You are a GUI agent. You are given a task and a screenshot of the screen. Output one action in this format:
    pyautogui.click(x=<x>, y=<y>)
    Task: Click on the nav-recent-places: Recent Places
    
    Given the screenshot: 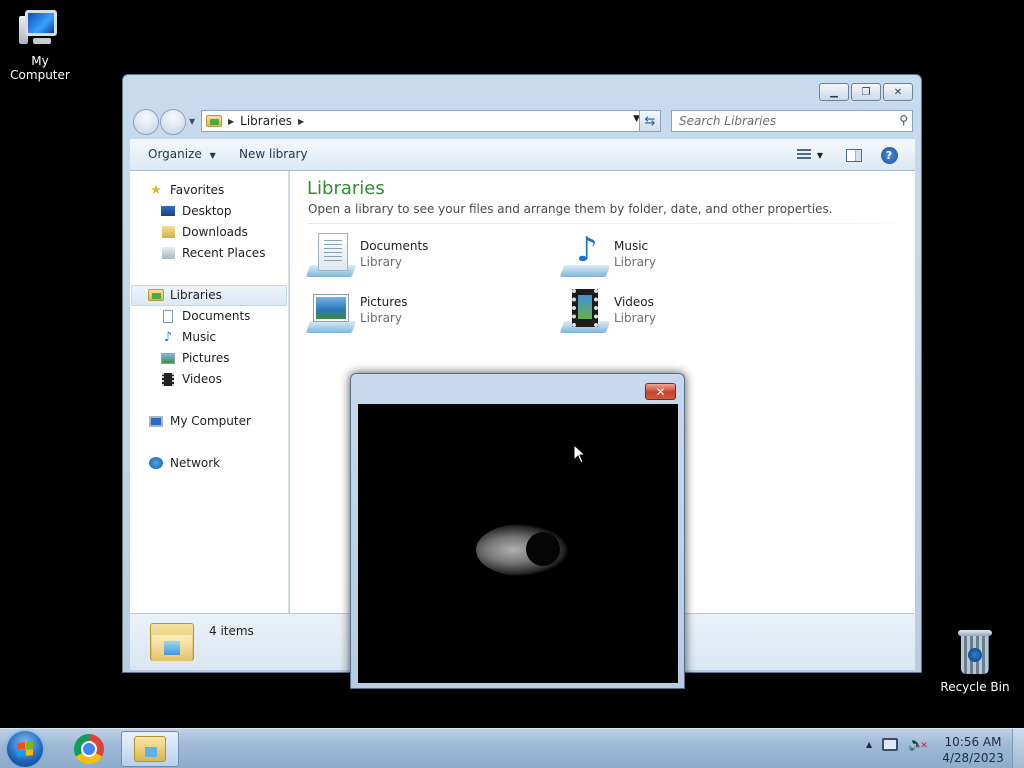 What is the action you would take?
    pyautogui.click(x=212, y=253)
    